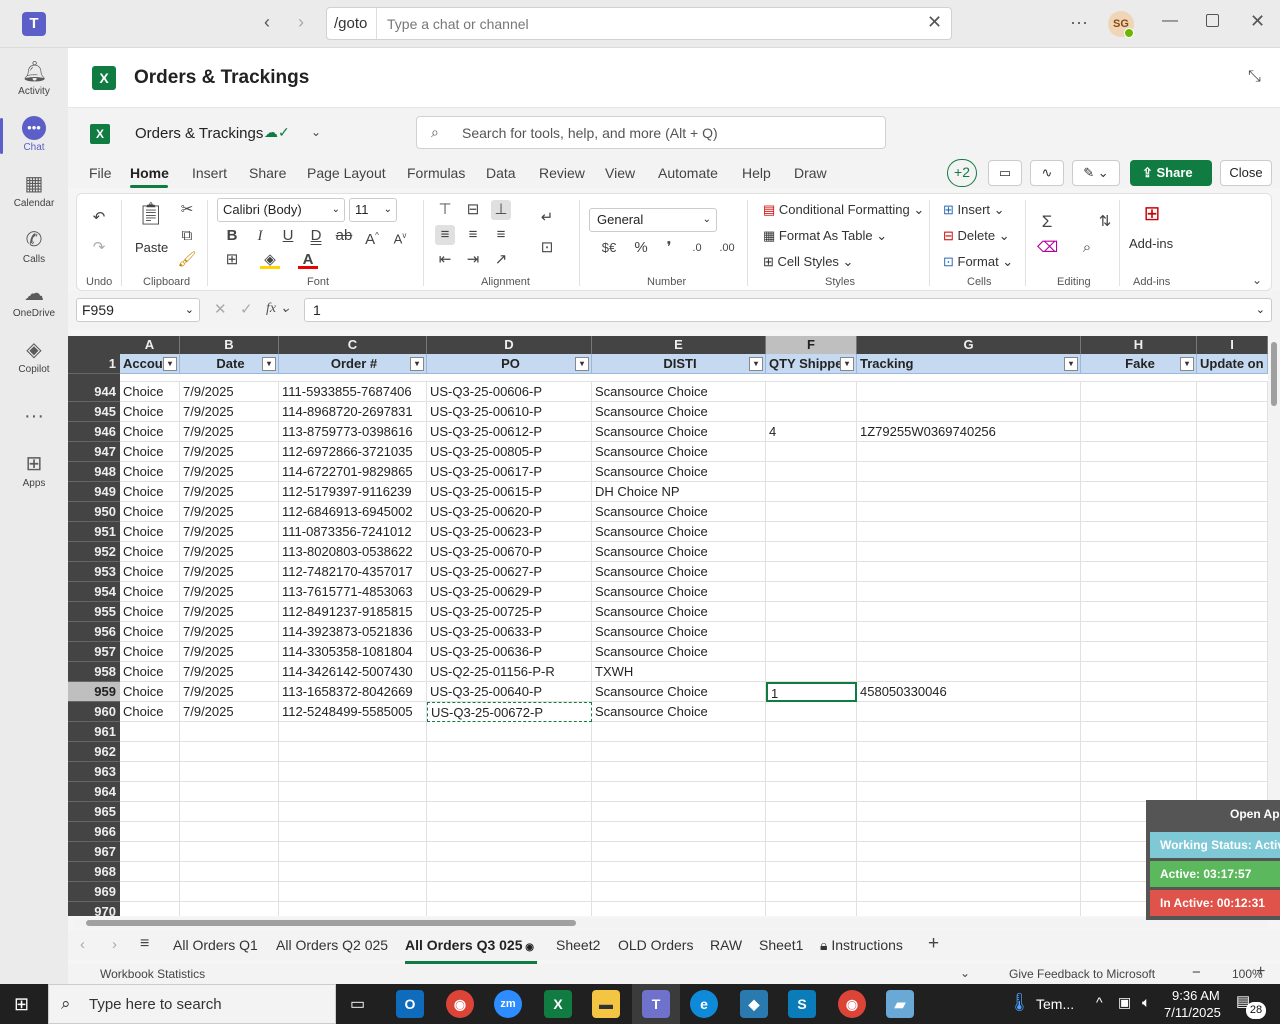 The image size is (1280, 1024). Describe the element at coordinates (316, 132) in the screenshot. I see `file-menu-chevron-icon: ⌄` at that location.